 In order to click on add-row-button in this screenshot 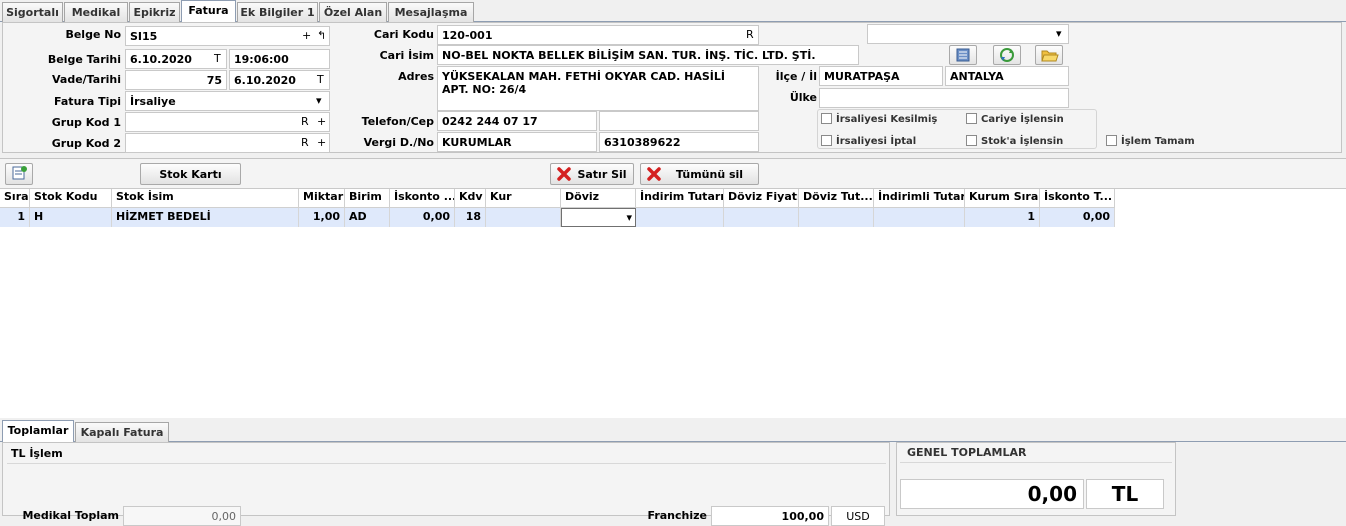, I will do `click(19, 174)`.